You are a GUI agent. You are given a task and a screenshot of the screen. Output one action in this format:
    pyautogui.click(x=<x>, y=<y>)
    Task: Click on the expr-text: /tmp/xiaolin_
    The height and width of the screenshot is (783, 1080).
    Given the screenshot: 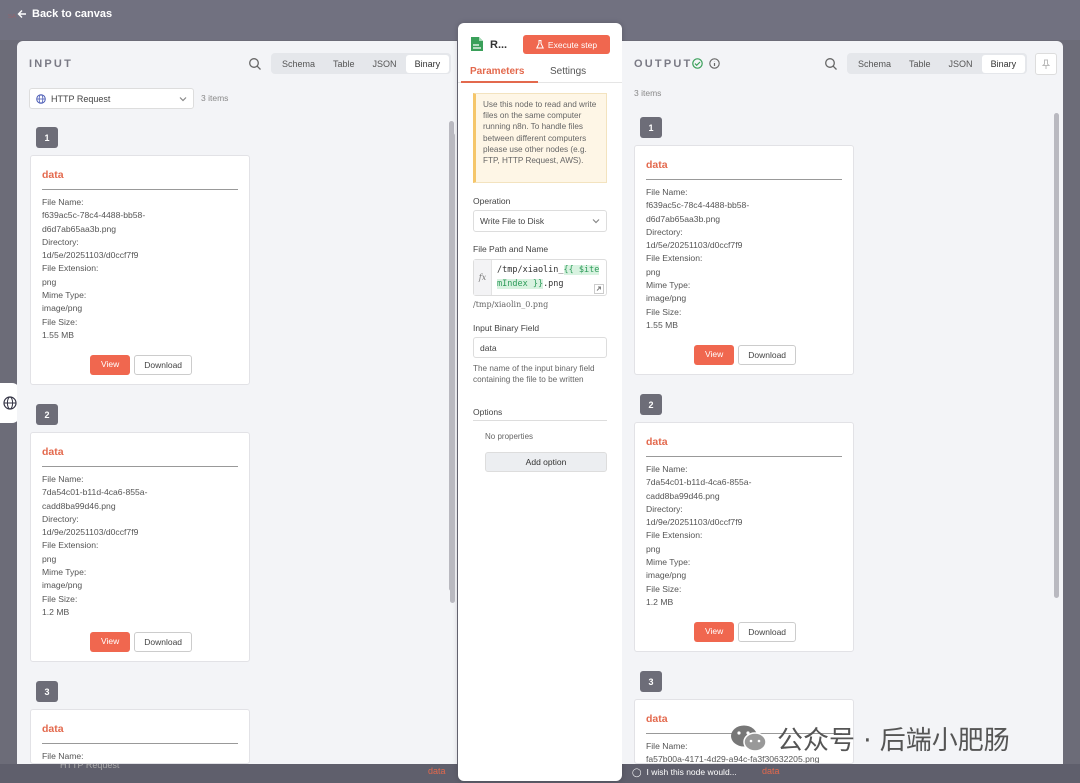 What is the action you would take?
    pyautogui.click(x=530, y=270)
    